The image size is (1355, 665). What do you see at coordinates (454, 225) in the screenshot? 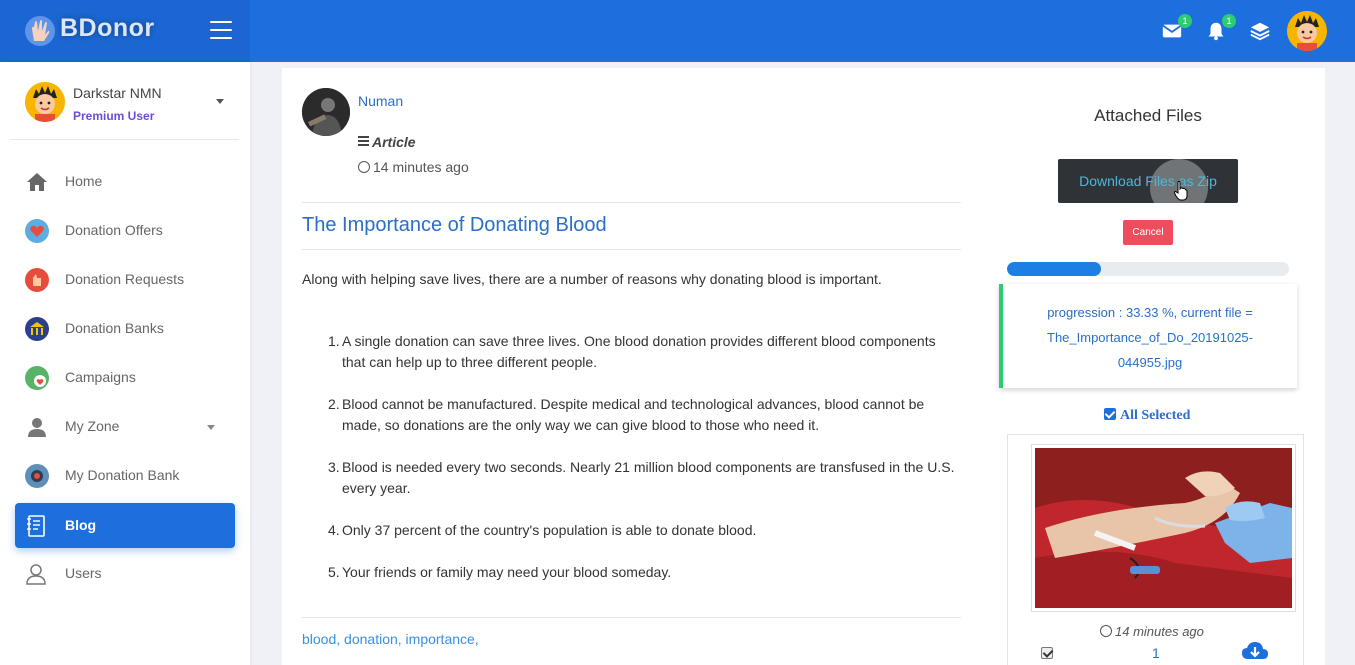
I see `post-title: The Importance of Donating Blood` at bounding box center [454, 225].